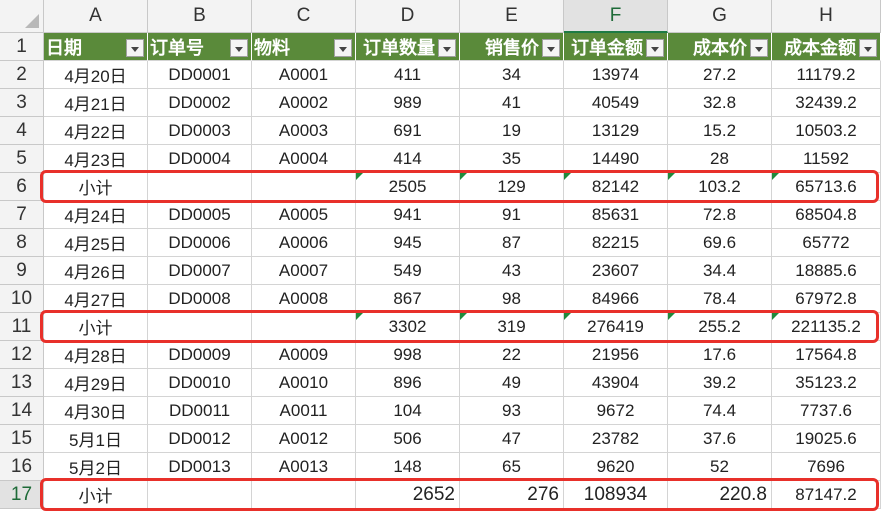 Image resolution: width=881 pixels, height=513 pixels. What do you see at coordinates (512, 327) in the screenshot?
I see `subtotal-cell: 319` at bounding box center [512, 327].